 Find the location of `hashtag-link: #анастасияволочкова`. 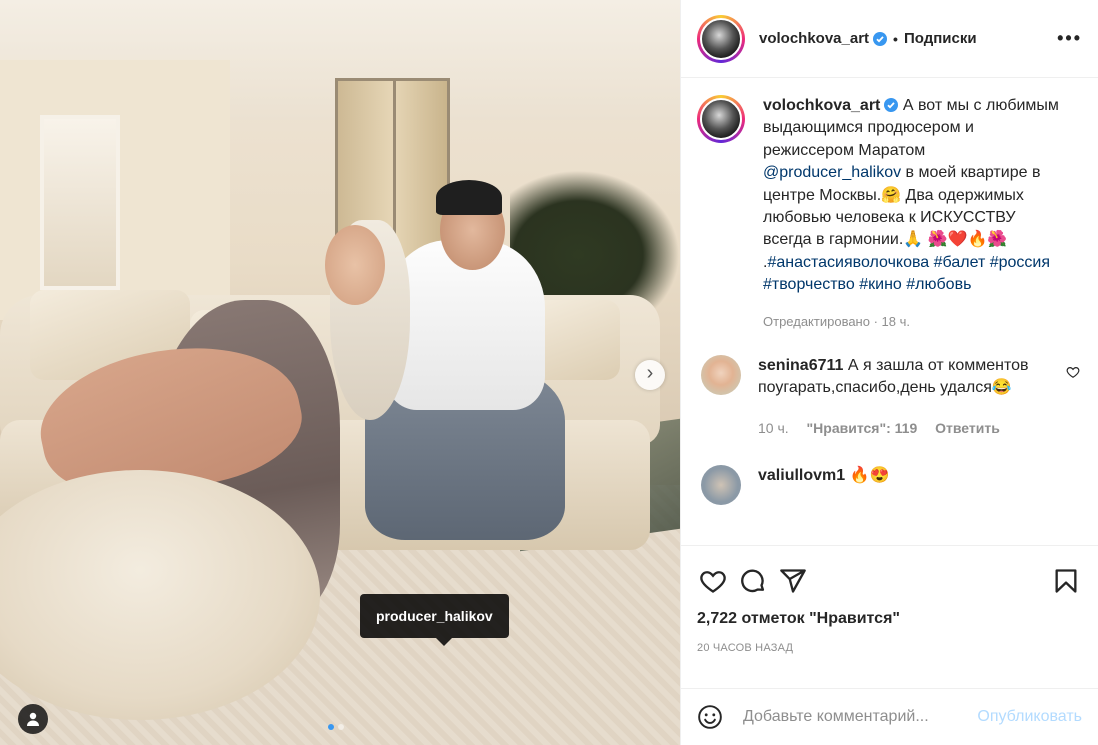

hashtag-link: #анастасияволочкова is located at coordinates (848, 262).